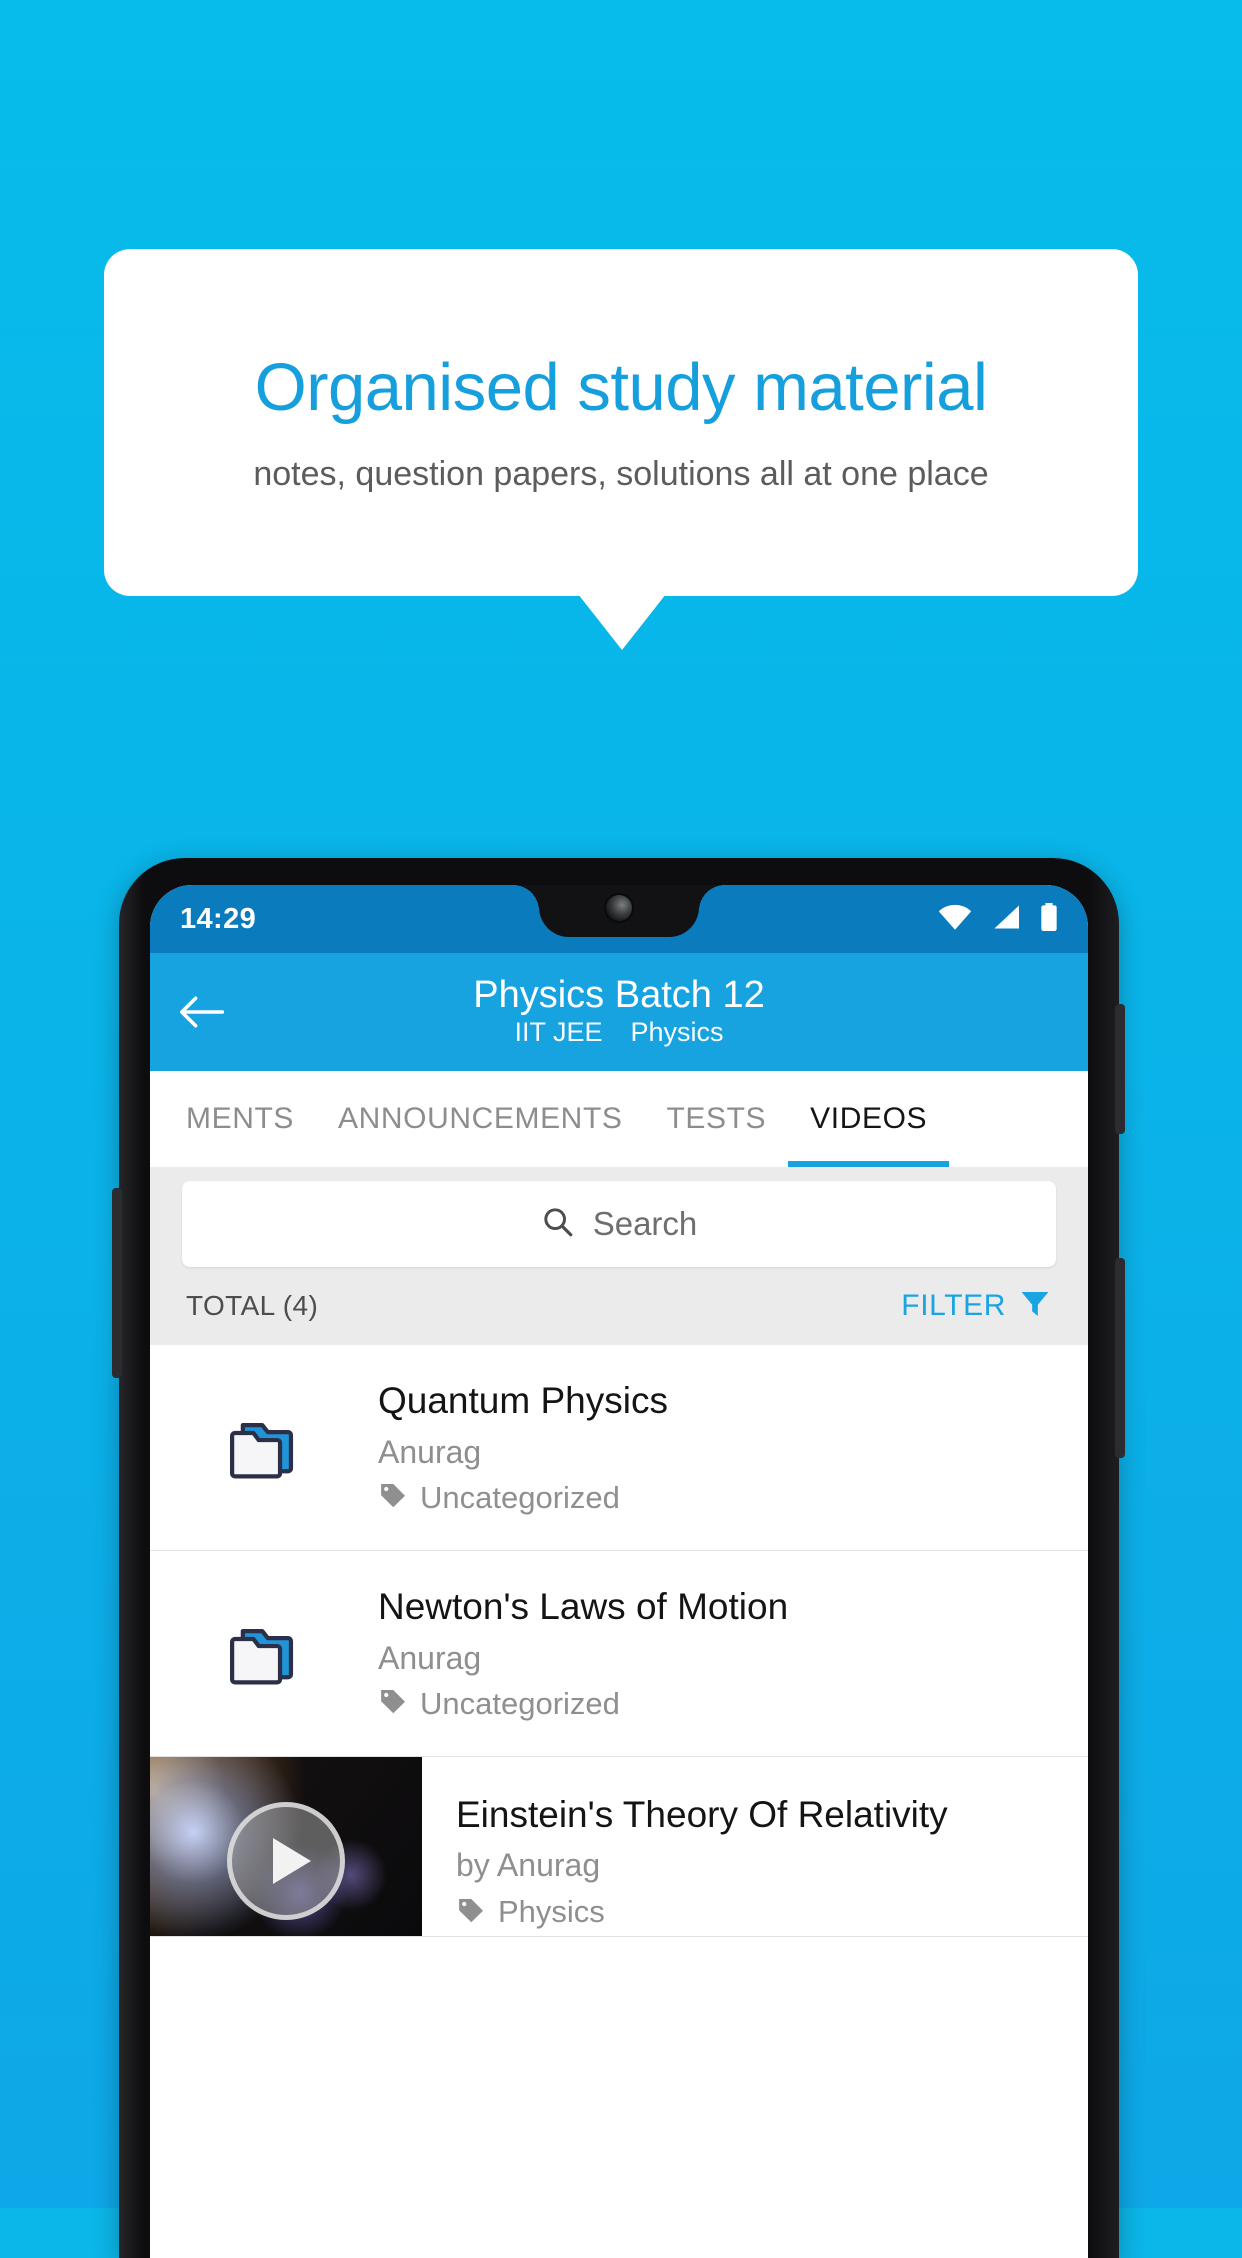  Describe the element at coordinates (716, 1119) in the screenshot. I see `tab-tests: TESTS` at that location.